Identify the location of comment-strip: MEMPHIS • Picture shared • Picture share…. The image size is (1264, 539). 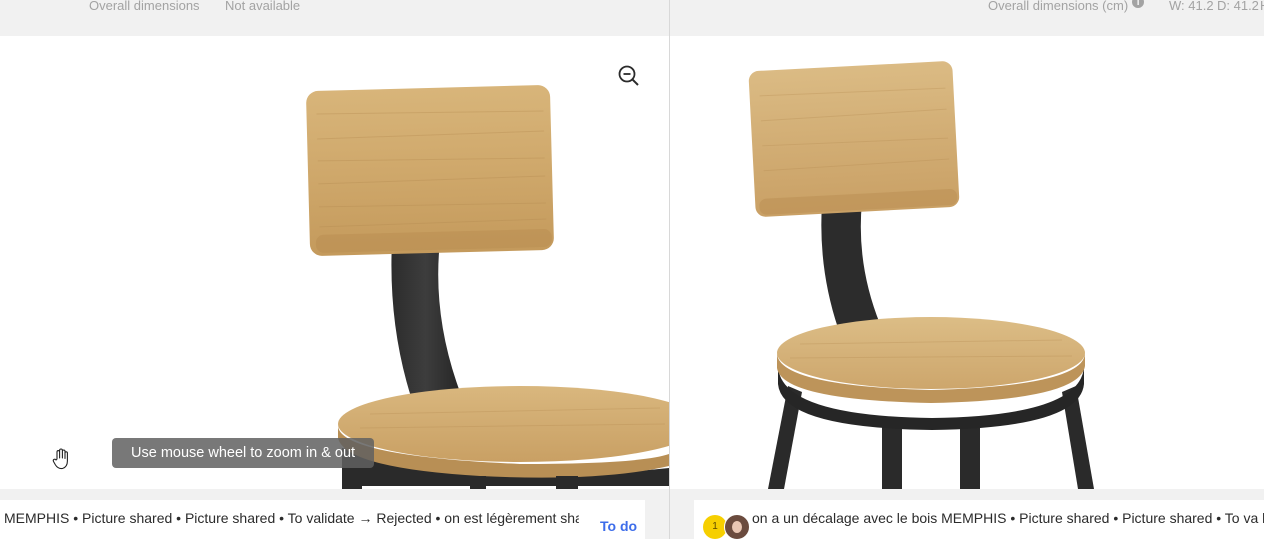
(334, 514).